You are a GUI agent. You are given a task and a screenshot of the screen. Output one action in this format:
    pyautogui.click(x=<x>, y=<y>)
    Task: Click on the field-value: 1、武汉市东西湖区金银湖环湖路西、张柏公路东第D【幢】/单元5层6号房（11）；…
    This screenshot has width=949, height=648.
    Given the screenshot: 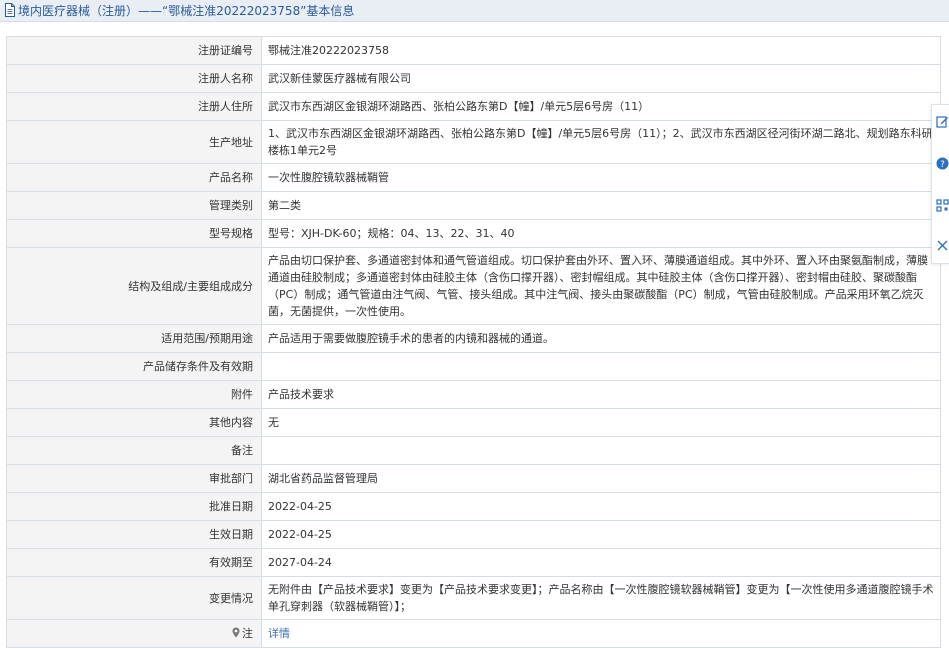 What is the action you would take?
    pyautogui.click(x=601, y=142)
    